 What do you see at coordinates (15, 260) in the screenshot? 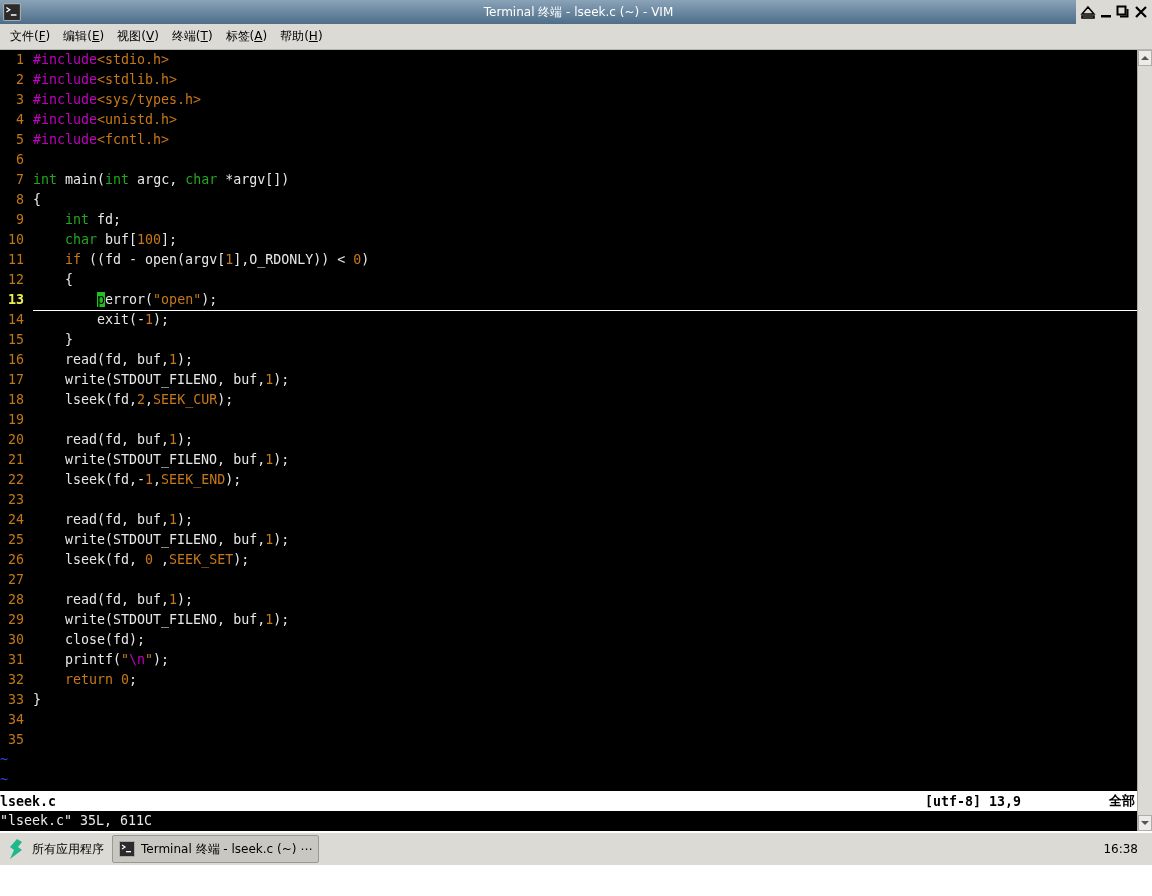
I see `line-number: 11` at bounding box center [15, 260].